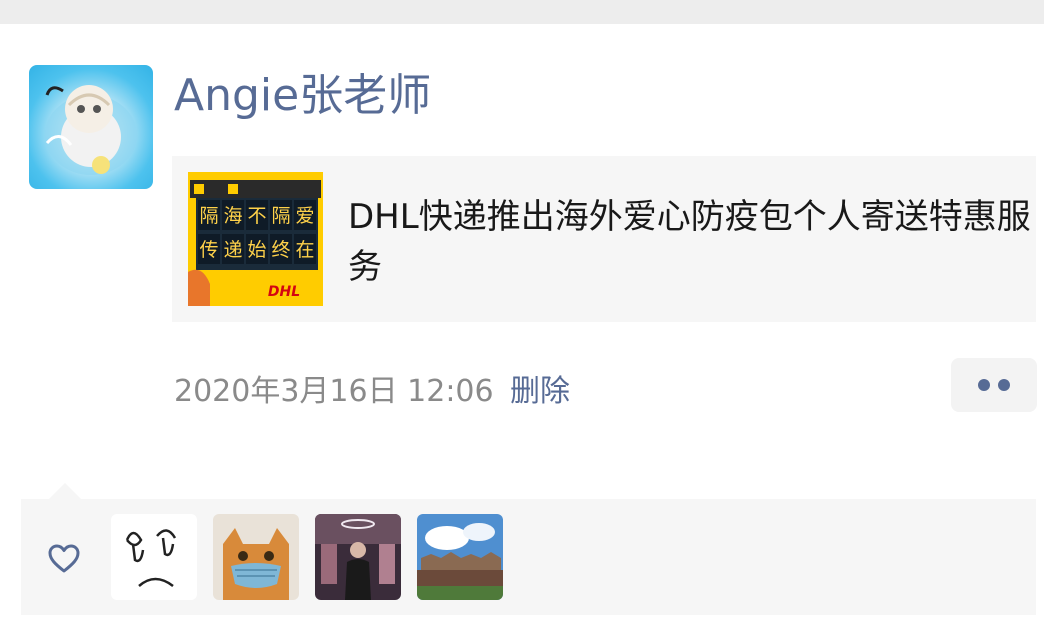 The height and width of the screenshot is (636, 1044). I want to click on poster-char: 始, so click(256, 250).